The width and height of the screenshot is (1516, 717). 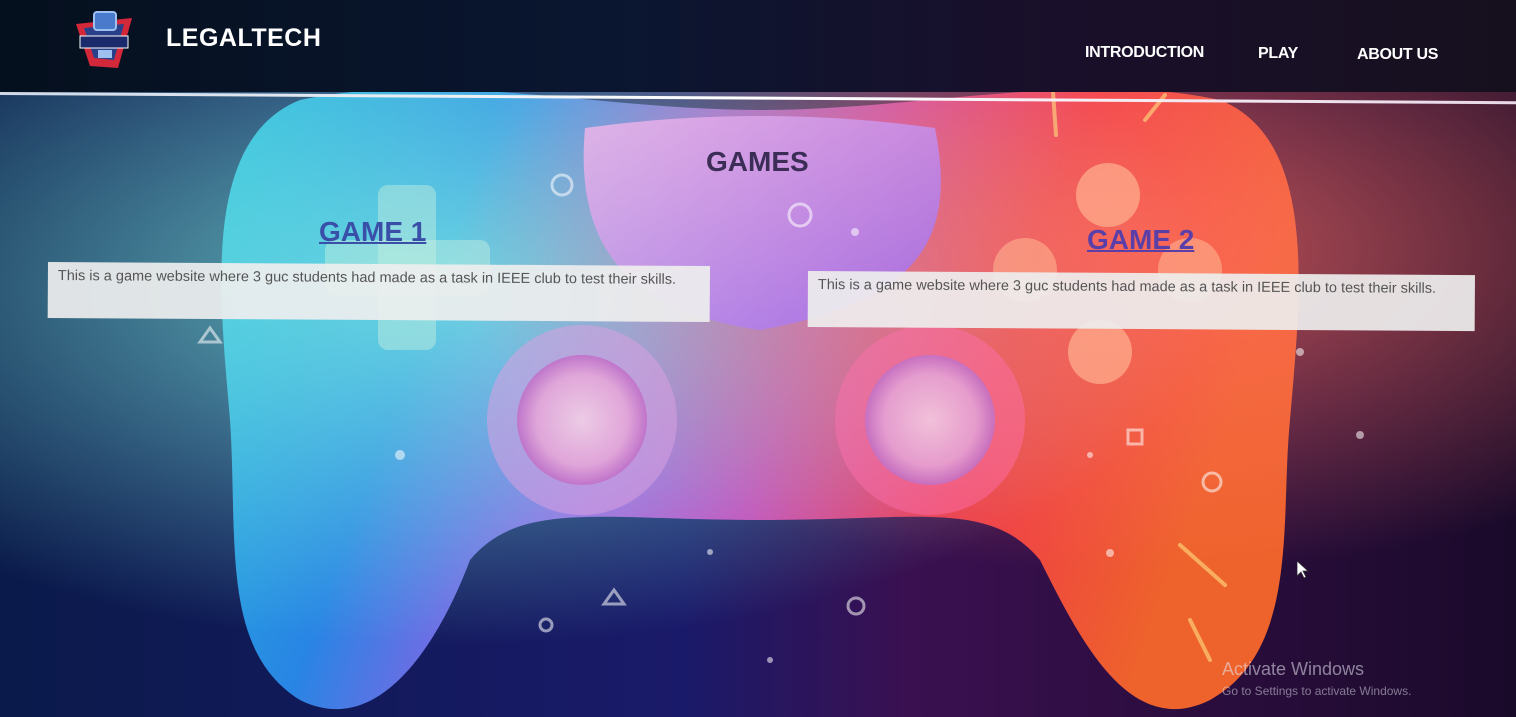 I want to click on activate-windows-watermark-title: Activate Windows, so click(x=1293, y=669).